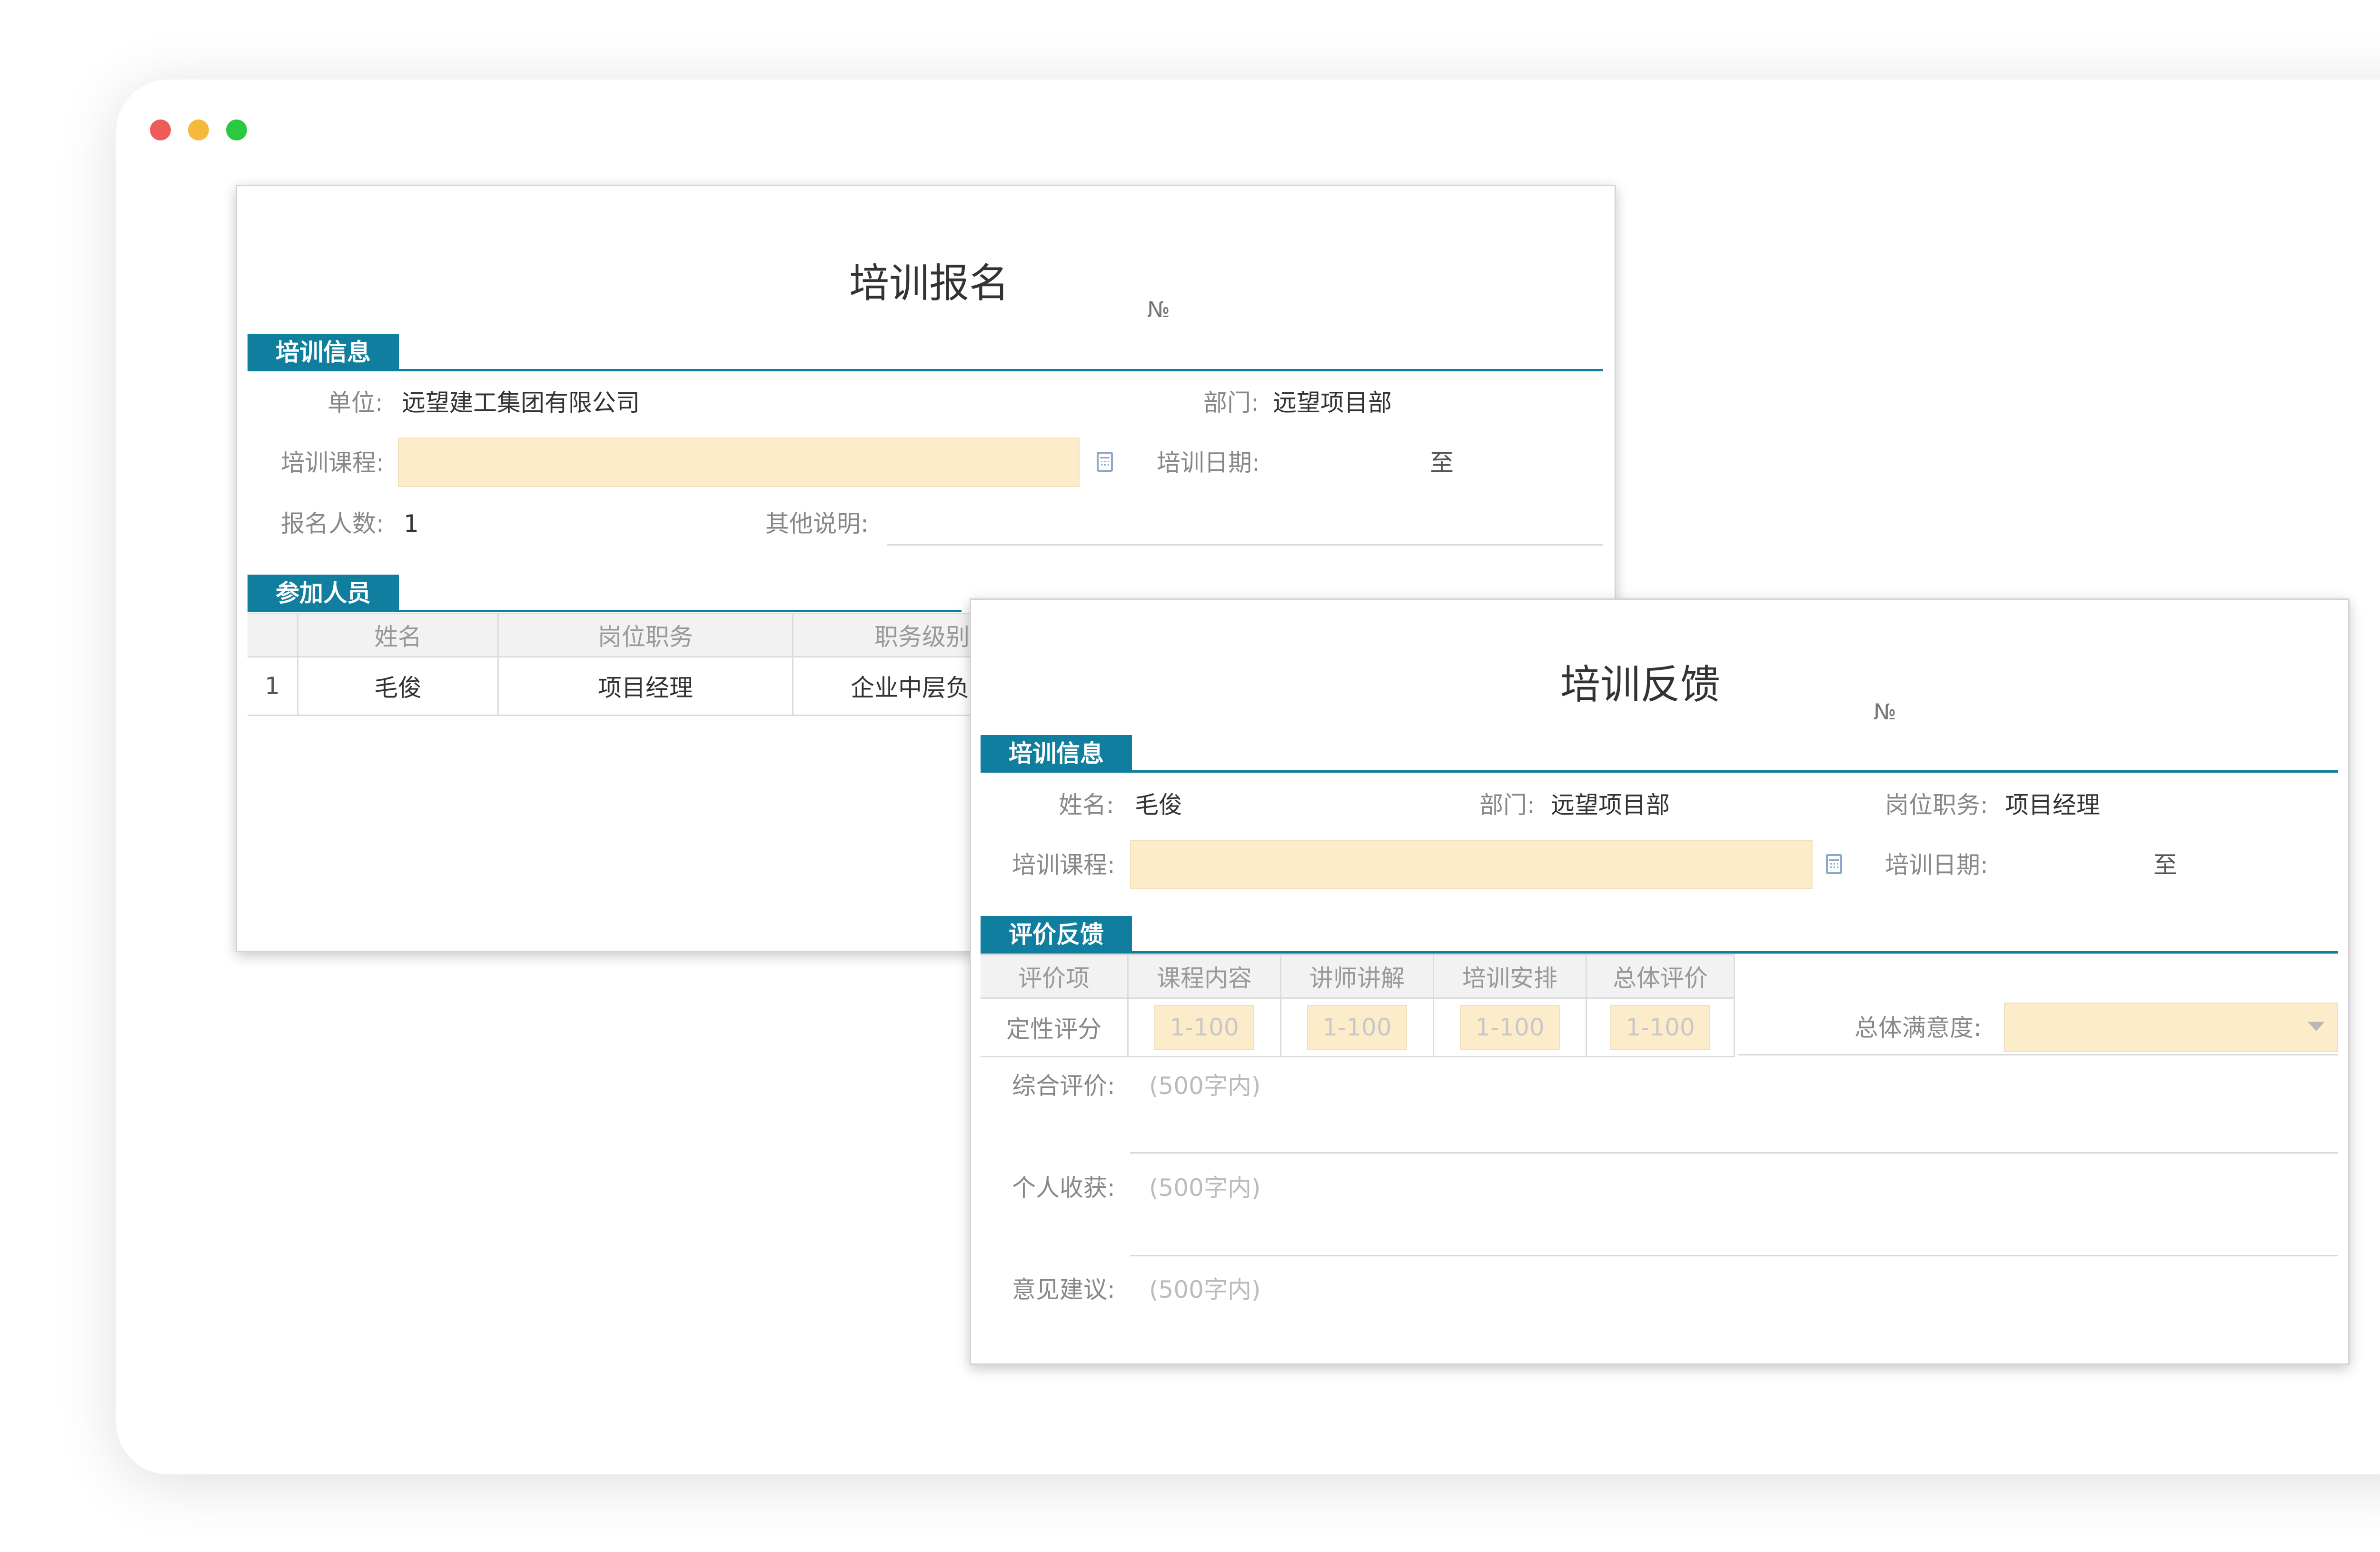  What do you see at coordinates (332, 523) in the screenshot?
I see `count-label: 报名人数:` at bounding box center [332, 523].